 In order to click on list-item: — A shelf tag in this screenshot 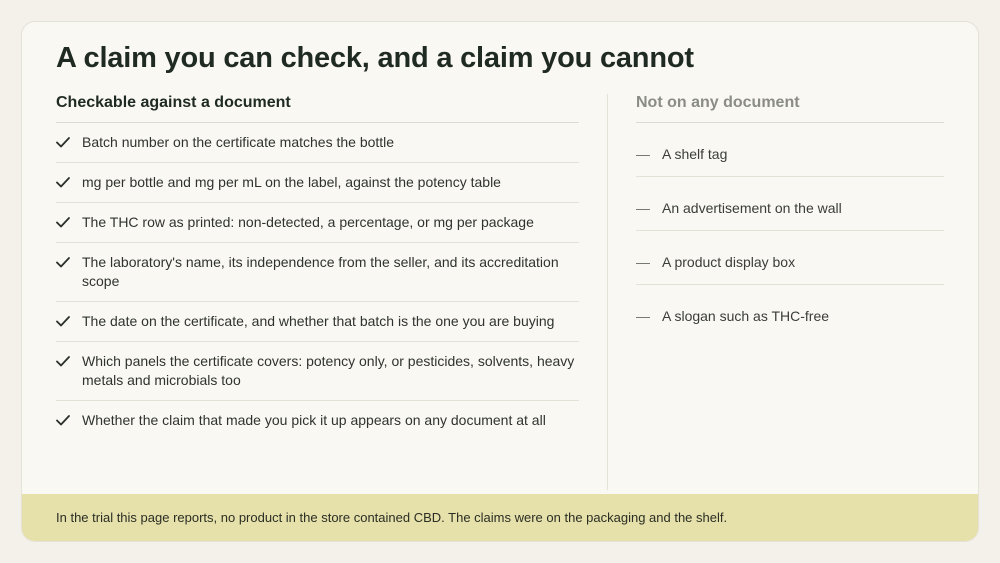, I will do `click(790, 150)`.